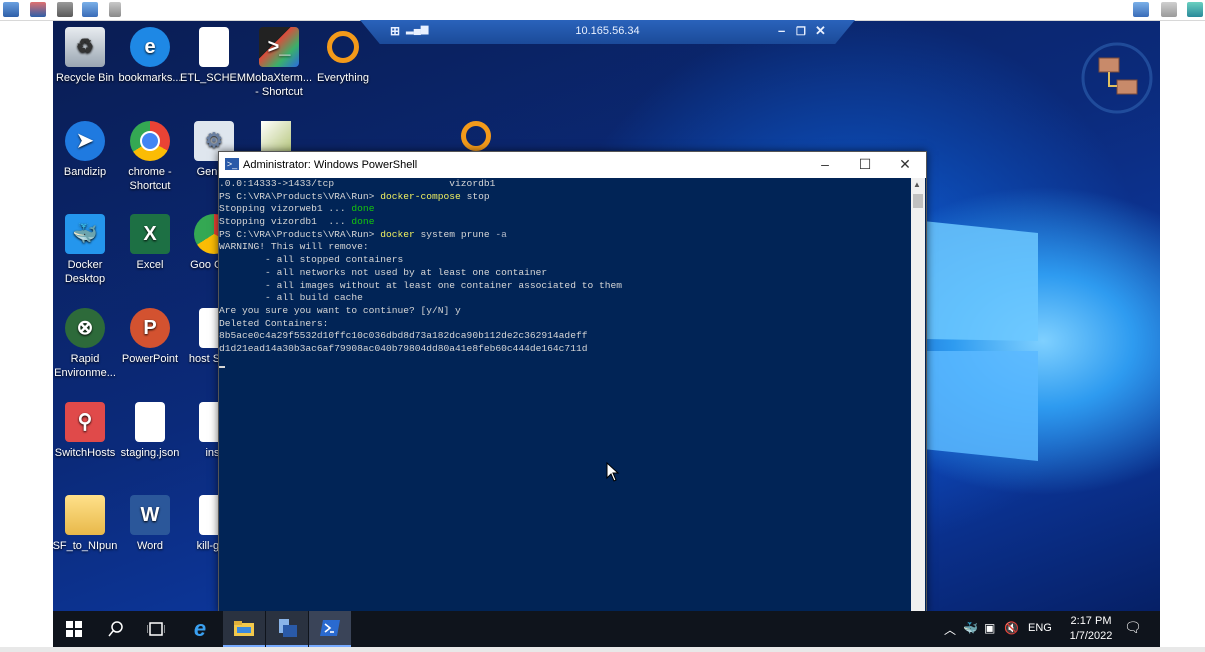 The height and width of the screenshot is (652, 1205). Describe the element at coordinates (781, 30) in the screenshot. I see `rdp-minimize-button: –` at that location.